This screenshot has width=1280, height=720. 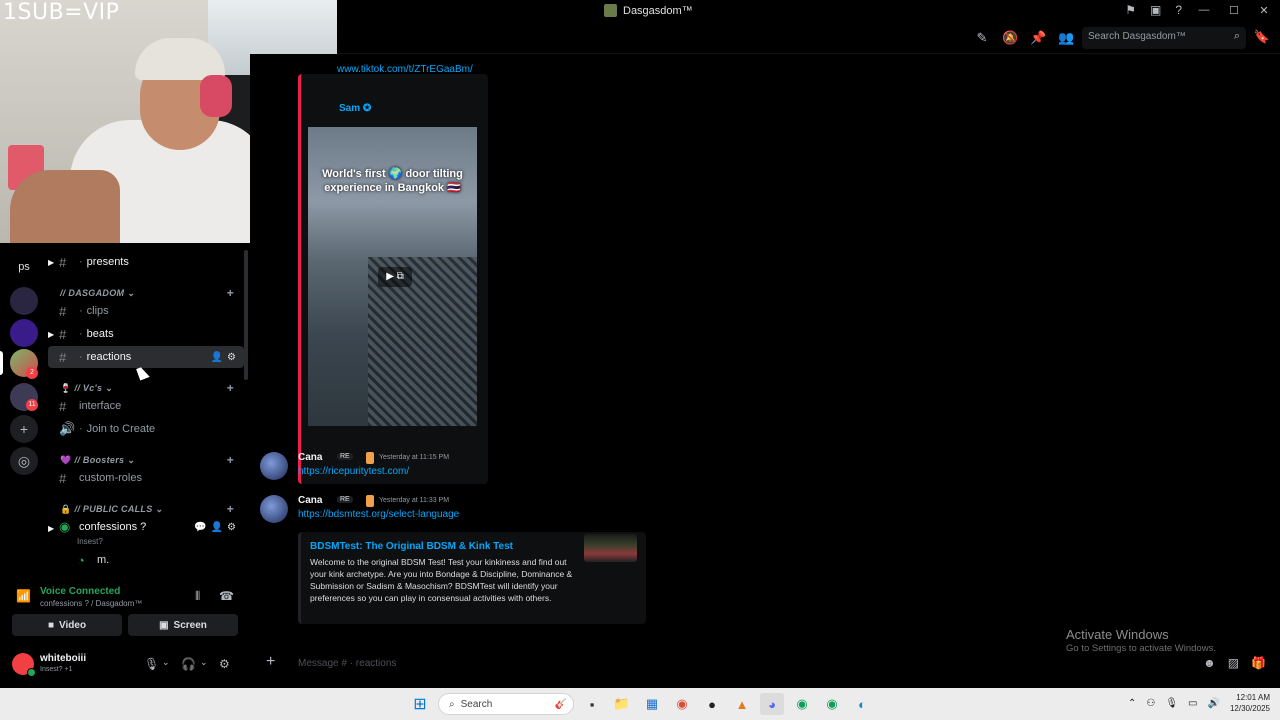 What do you see at coordinates (152, 460) in the screenshot?
I see `category-boosters: 💜// Boosters ⌄ +` at bounding box center [152, 460].